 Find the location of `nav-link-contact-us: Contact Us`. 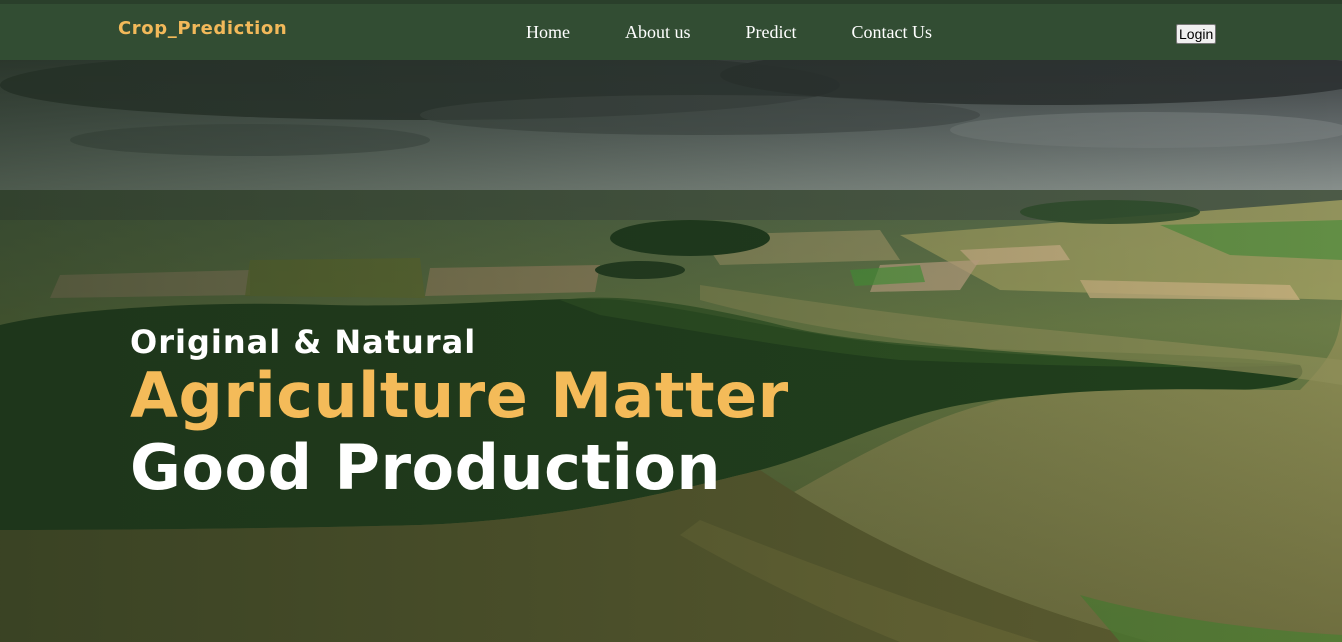

nav-link-contact-us: Contact Us is located at coordinates (892, 32).